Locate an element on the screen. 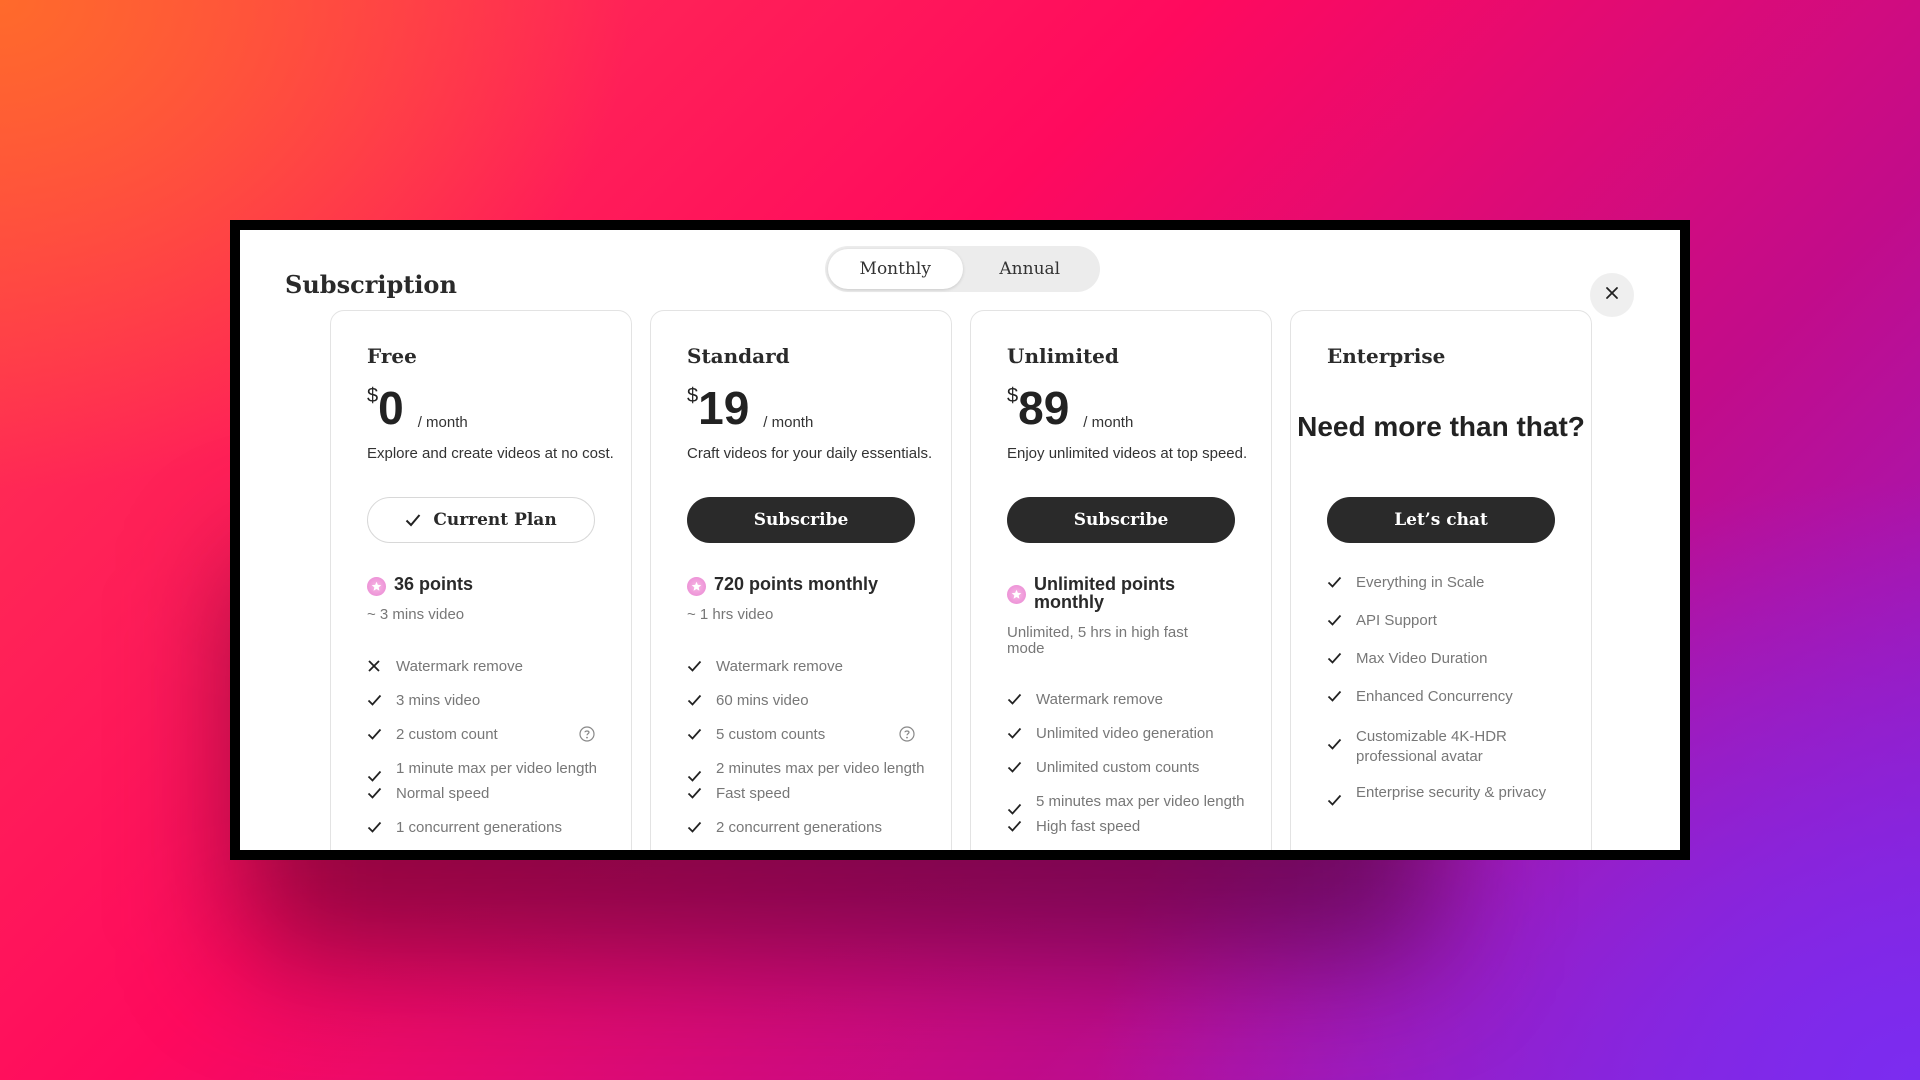 Image resolution: width=1920 pixels, height=1080 pixels. feature-item: Fast speed is located at coordinates (807, 794).